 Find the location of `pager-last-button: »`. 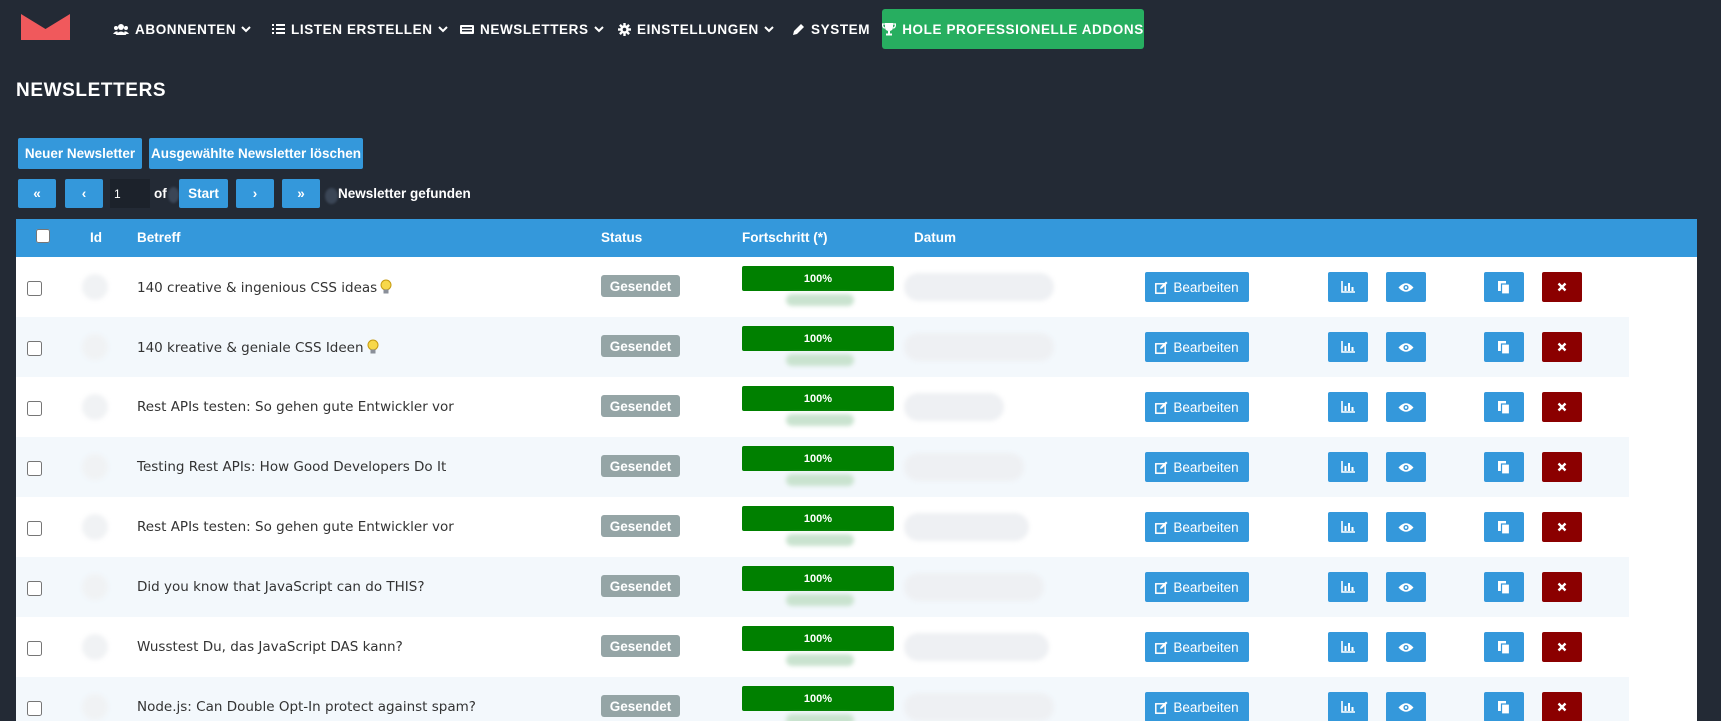

pager-last-button: » is located at coordinates (301, 193).